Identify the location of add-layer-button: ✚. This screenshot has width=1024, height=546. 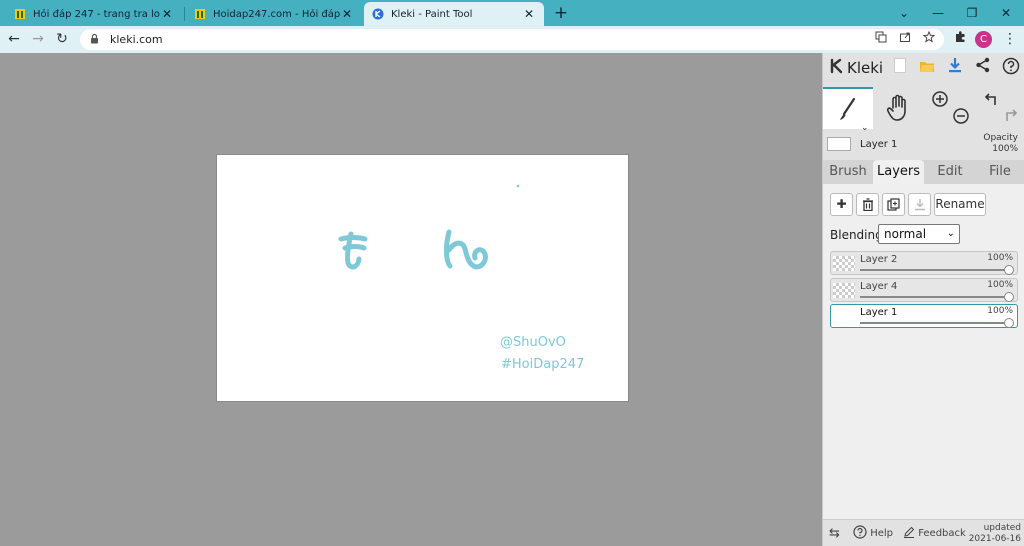
(841, 204).